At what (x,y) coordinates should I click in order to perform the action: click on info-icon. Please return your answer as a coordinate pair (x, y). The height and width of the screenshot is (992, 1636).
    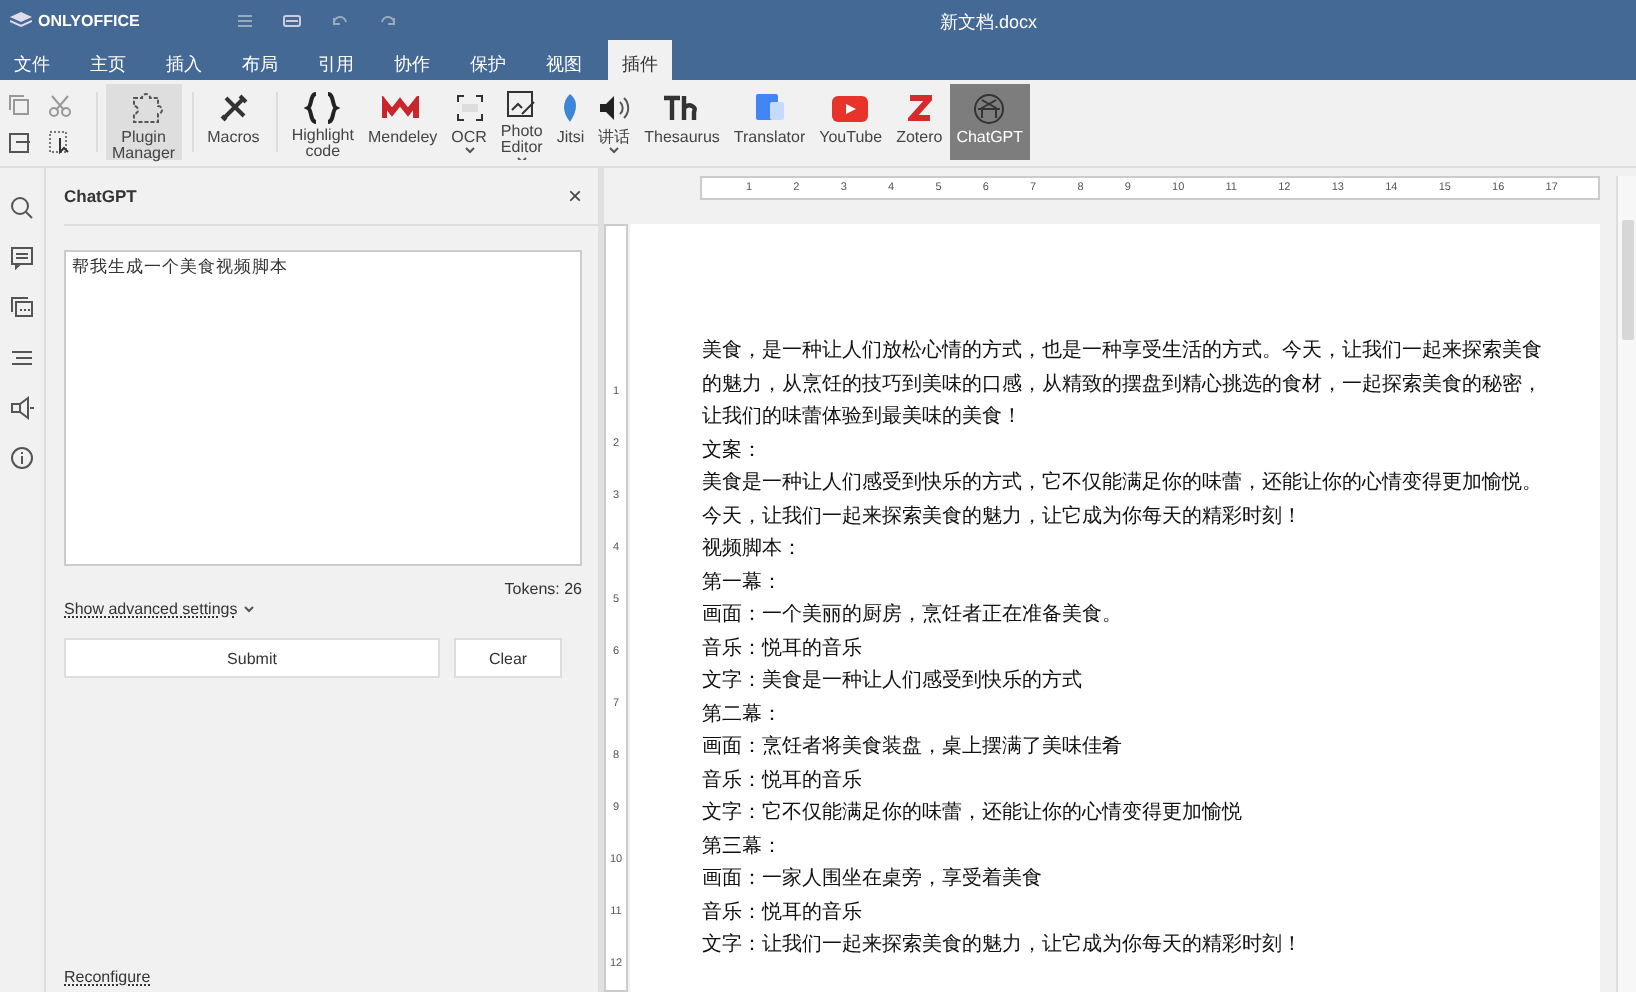
    Looking at the image, I should click on (22, 458).